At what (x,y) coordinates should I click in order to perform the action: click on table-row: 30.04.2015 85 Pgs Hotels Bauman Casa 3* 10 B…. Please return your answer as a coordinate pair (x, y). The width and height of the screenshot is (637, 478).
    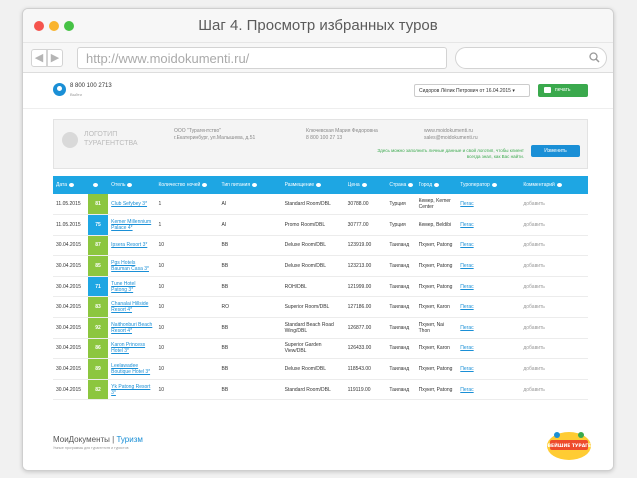
    Looking at the image, I should click on (320, 266).